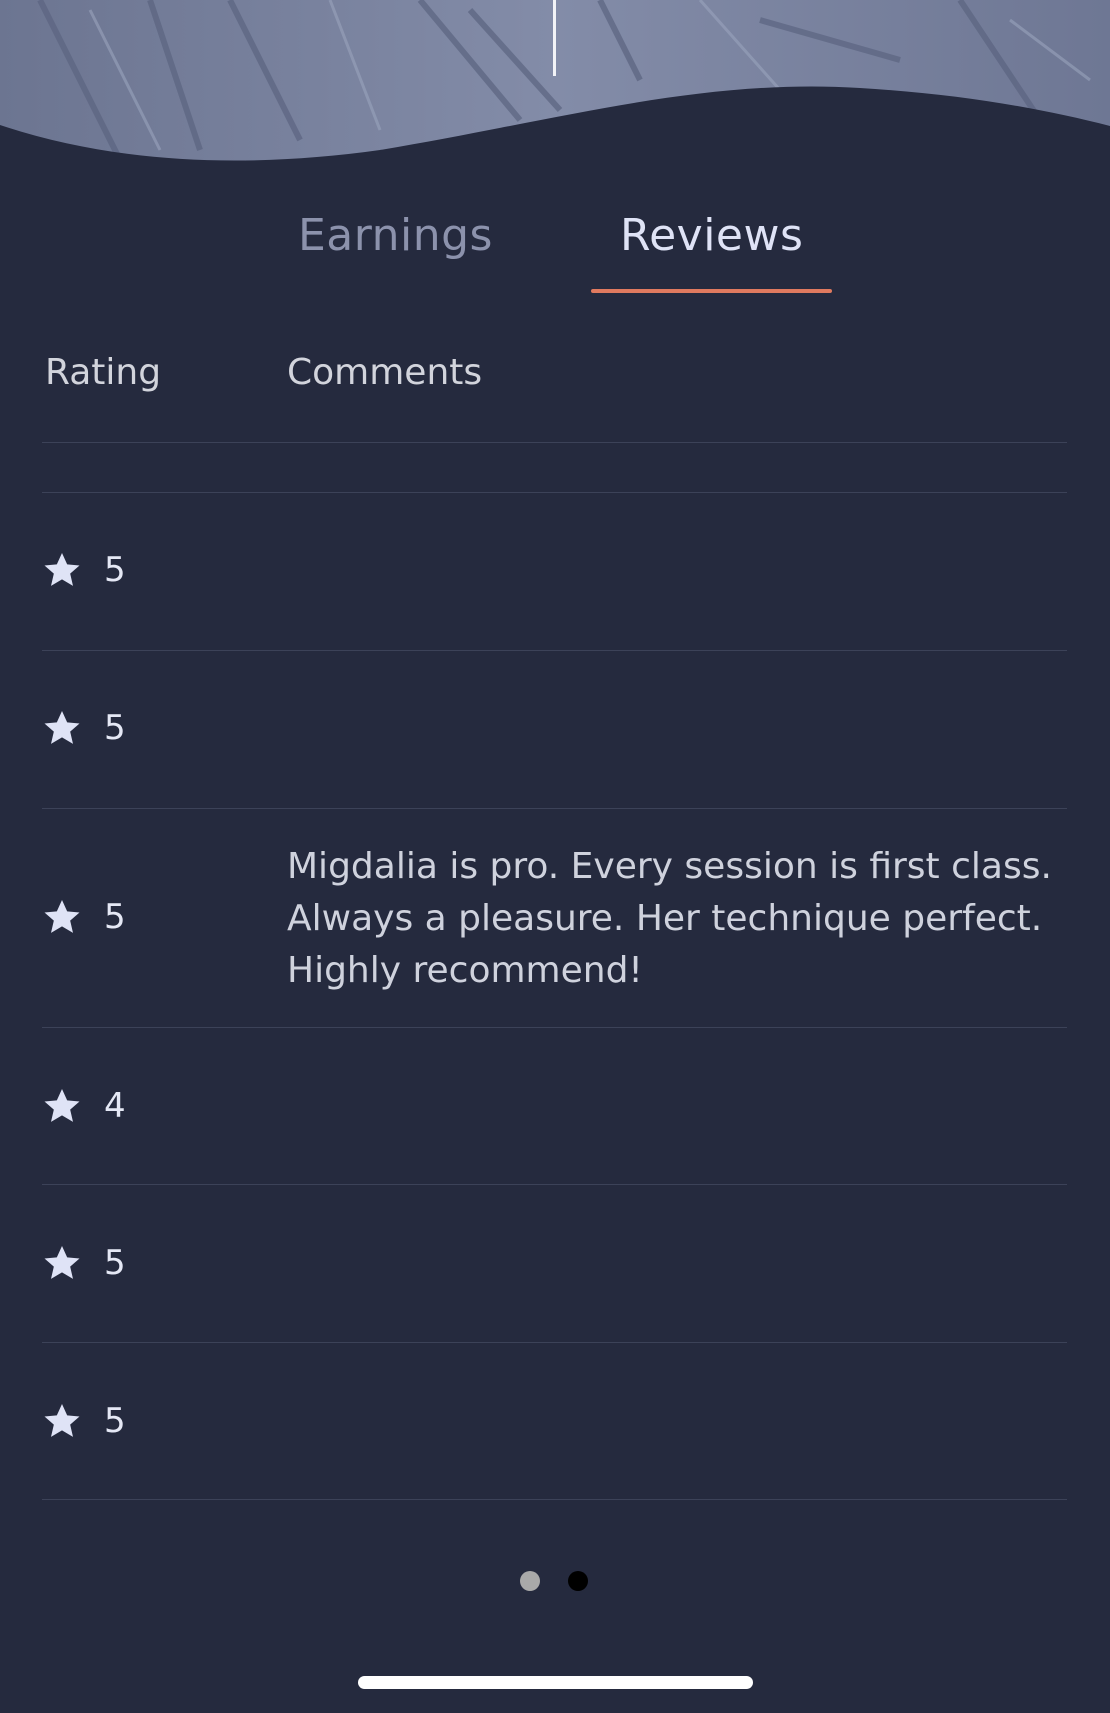 The height and width of the screenshot is (1713, 1110). What do you see at coordinates (395, 235) in the screenshot?
I see `tab-earnings: Earnings` at bounding box center [395, 235].